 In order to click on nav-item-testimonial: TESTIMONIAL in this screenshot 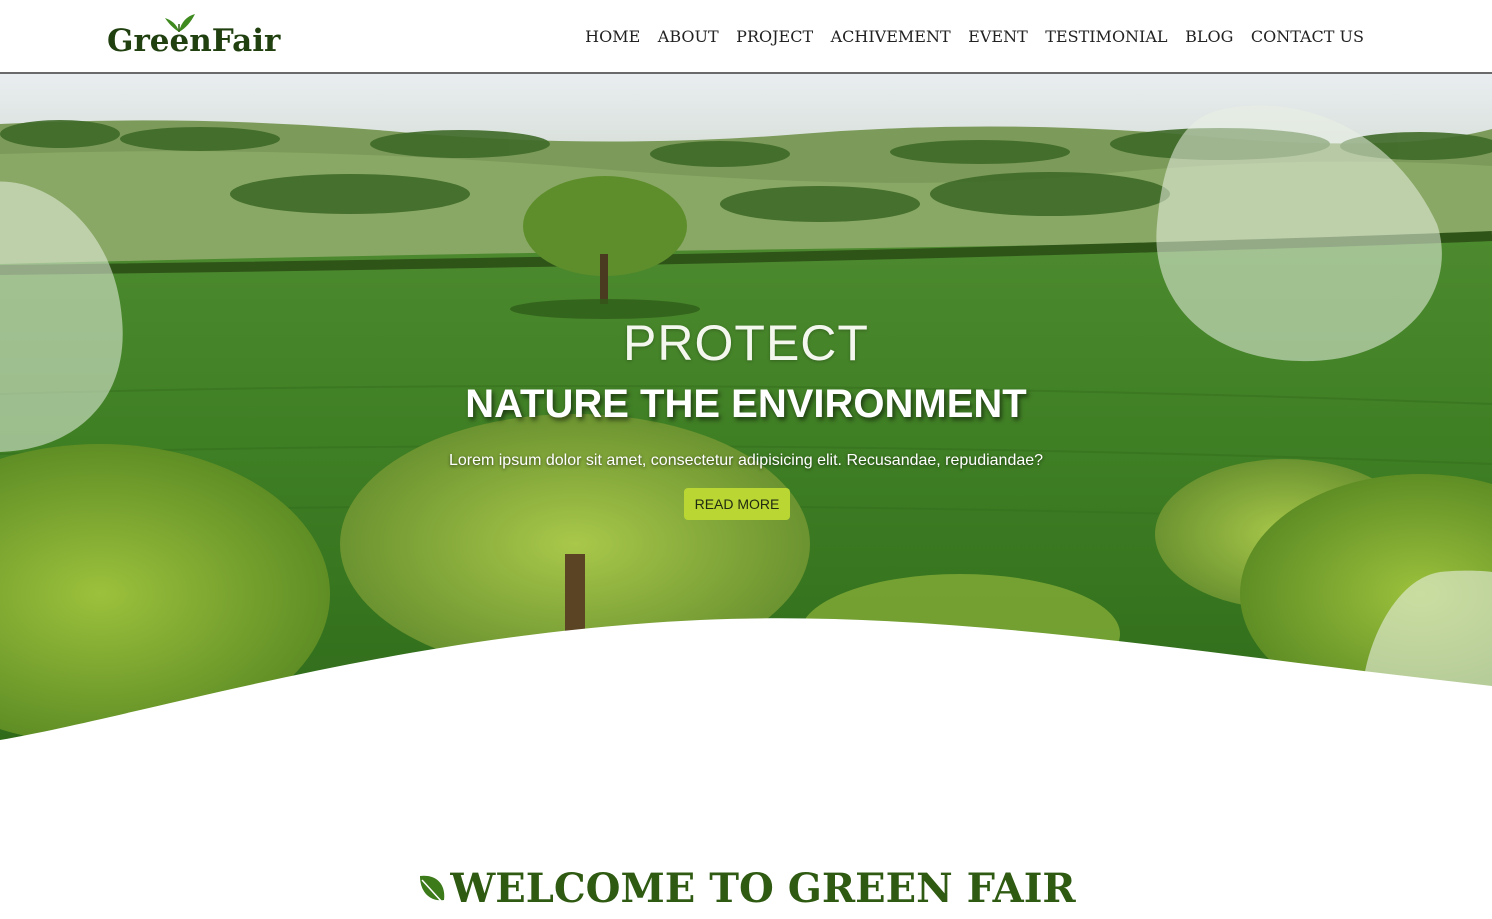, I will do `click(1106, 37)`.